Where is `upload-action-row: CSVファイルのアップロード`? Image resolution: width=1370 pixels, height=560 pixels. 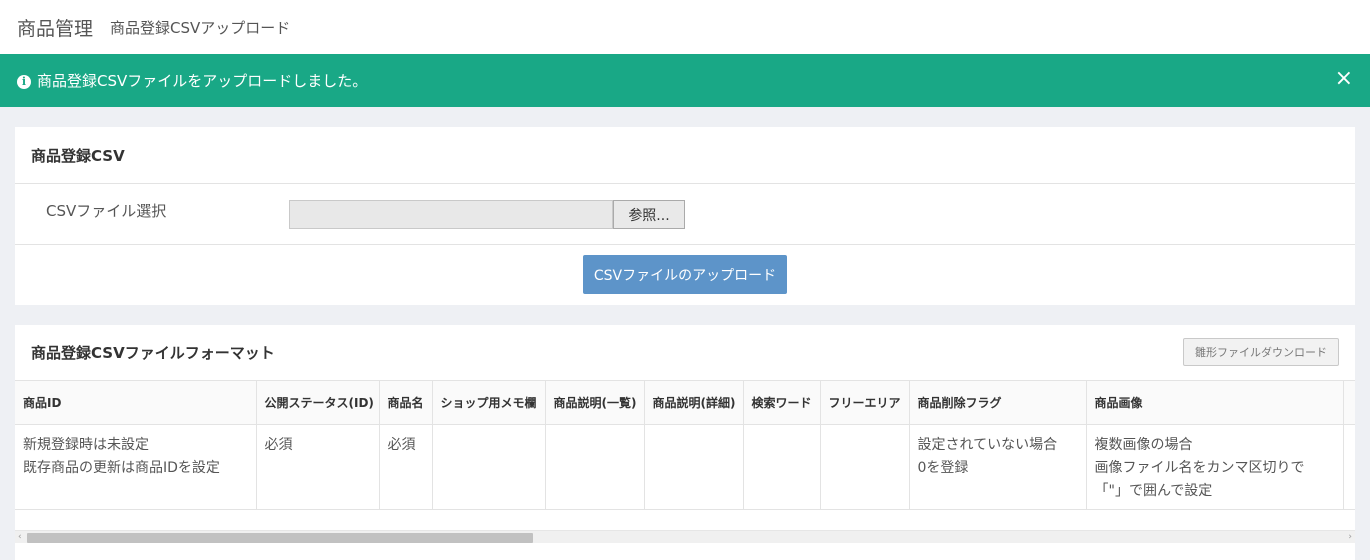
upload-action-row: CSVファイルのアップロード is located at coordinates (685, 274).